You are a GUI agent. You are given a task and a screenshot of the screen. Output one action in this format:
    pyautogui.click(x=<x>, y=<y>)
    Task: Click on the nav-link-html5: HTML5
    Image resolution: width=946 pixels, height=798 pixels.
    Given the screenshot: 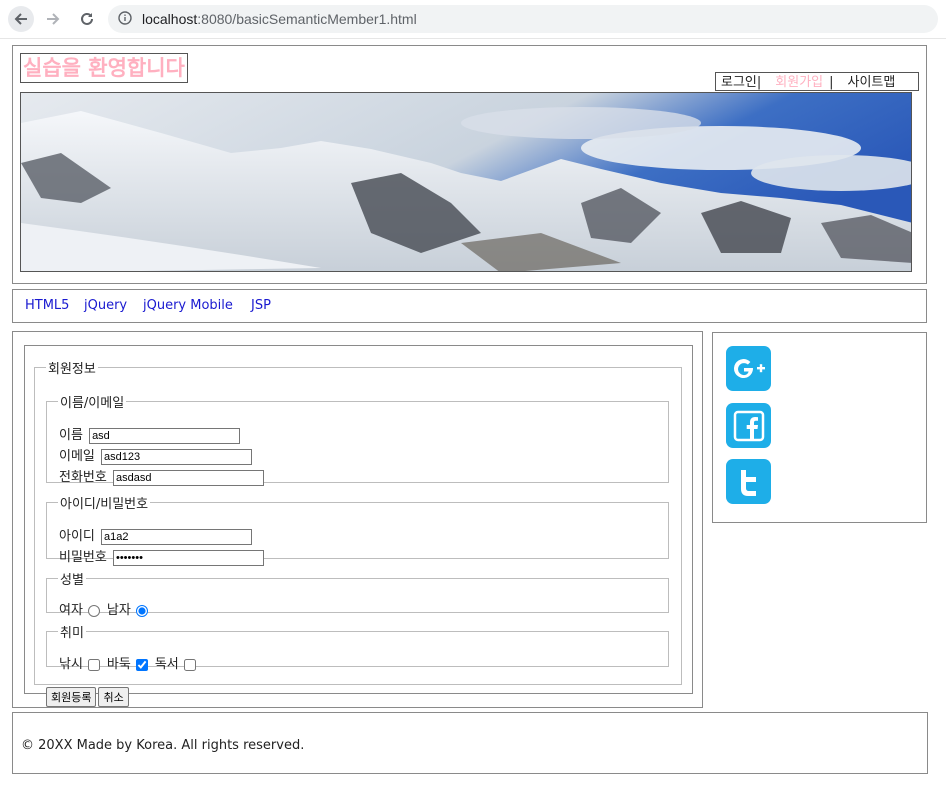 What is the action you would take?
    pyautogui.click(x=47, y=305)
    